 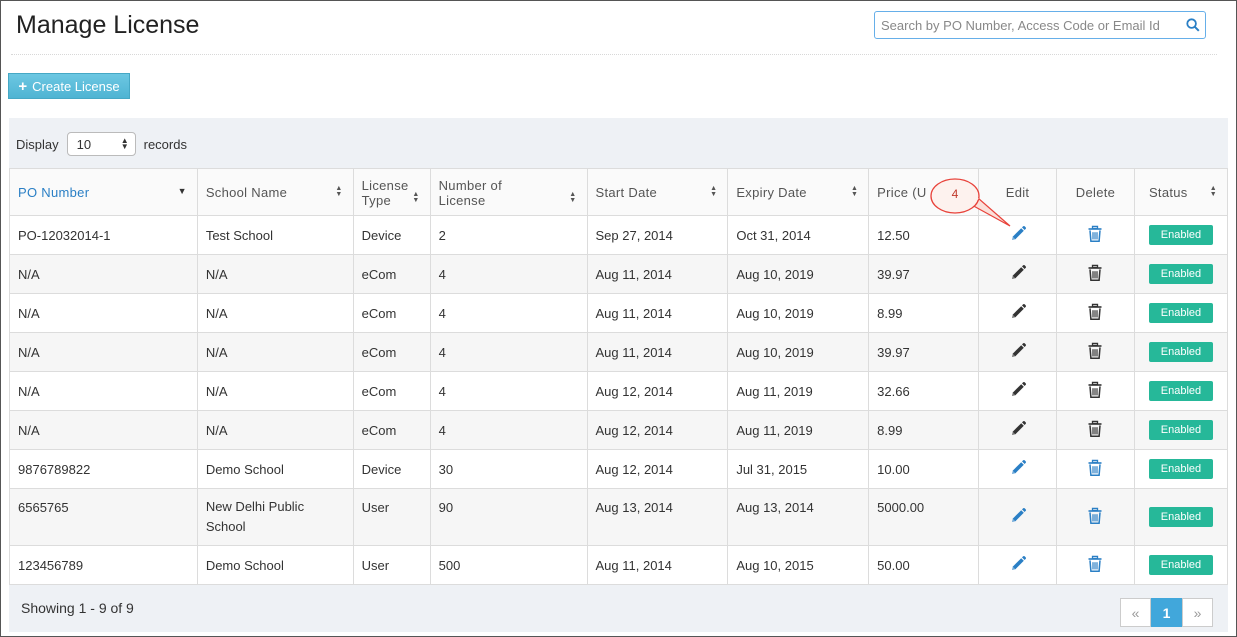 What do you see at coordinates (124, 143) in the screenshot?
I see `select-updown-icon: ▲ ▼` at bounding box center [124, 143].